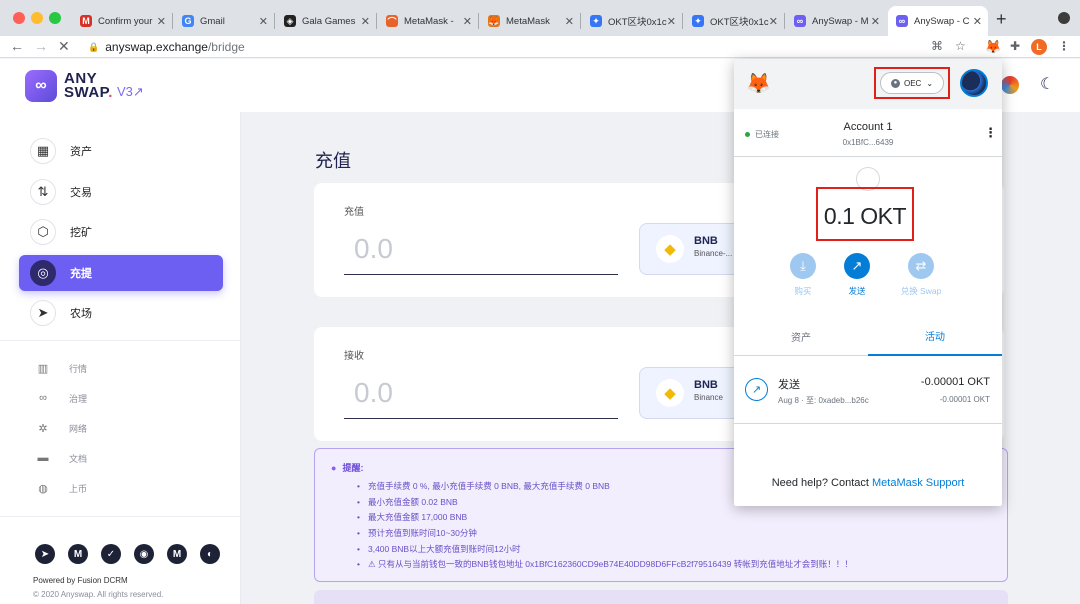 Image resolution: width=1080 pixels, height=604 pixels. What do you see at coordinates (43, 428) in the screenshot?
I see `network-icon: ✲` at bounding box center [43, 428].